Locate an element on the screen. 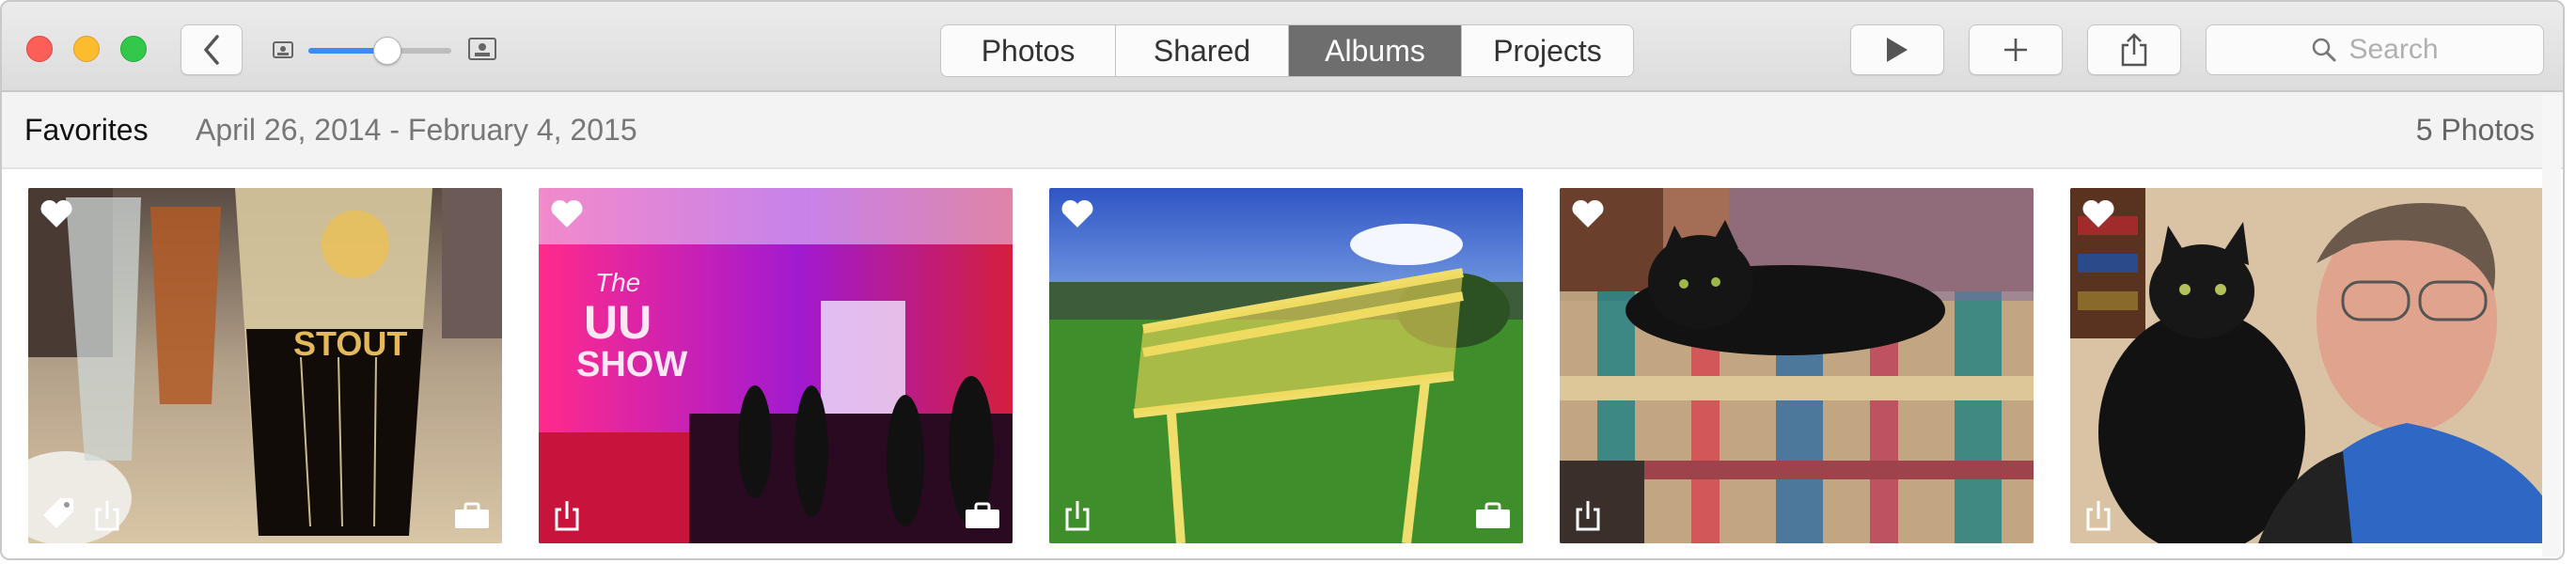  minimize-window-button is located at coordinates (87, 49).